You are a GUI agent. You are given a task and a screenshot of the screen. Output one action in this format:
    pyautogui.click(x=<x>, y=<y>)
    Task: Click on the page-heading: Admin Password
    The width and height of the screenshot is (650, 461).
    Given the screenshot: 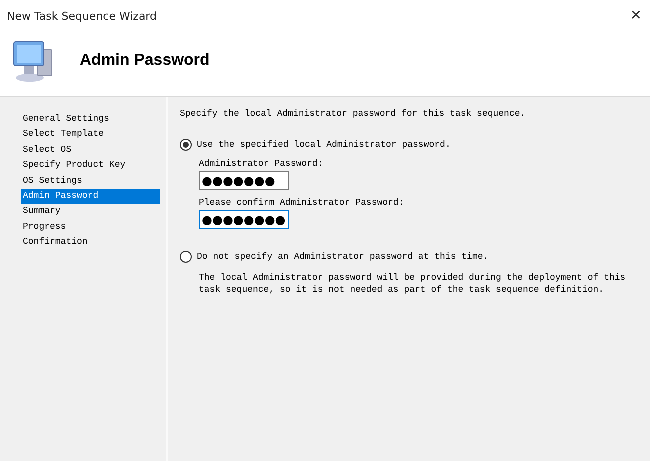 What is the action you would take?
    pyautogui.click(x=145, y=61)
    